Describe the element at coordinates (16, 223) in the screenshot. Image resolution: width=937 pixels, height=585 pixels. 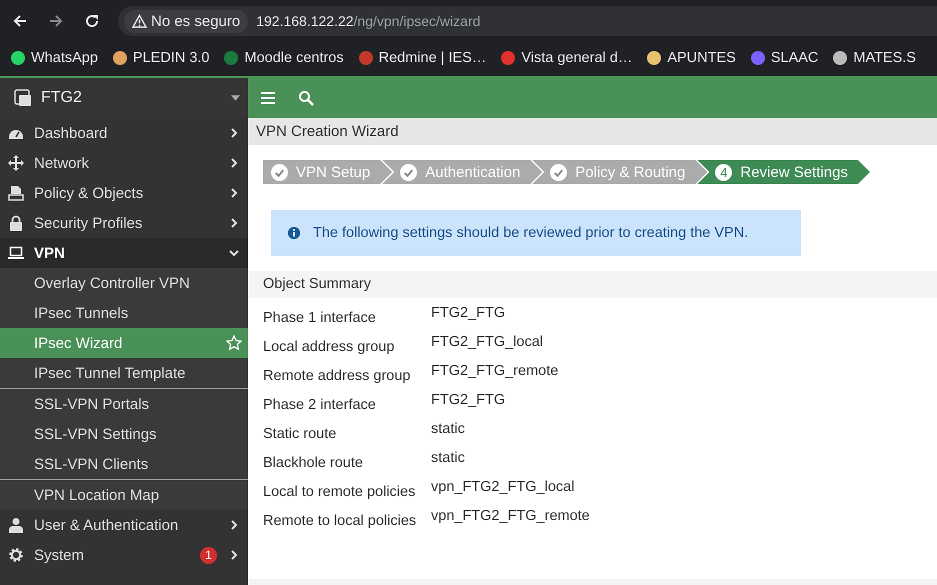
I see `lock-icon` at that location.